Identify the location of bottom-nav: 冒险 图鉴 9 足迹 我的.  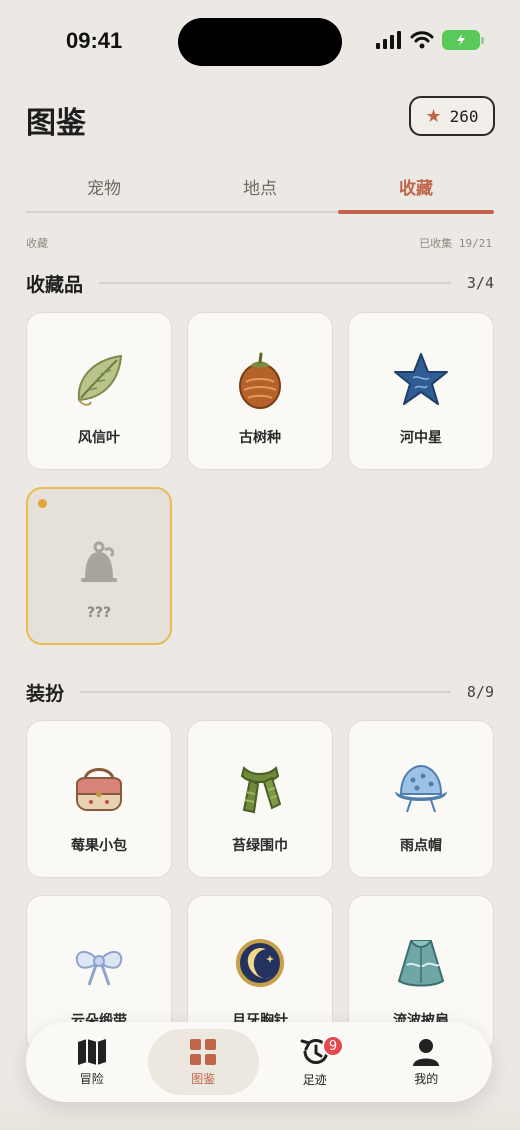
(259, 1062).